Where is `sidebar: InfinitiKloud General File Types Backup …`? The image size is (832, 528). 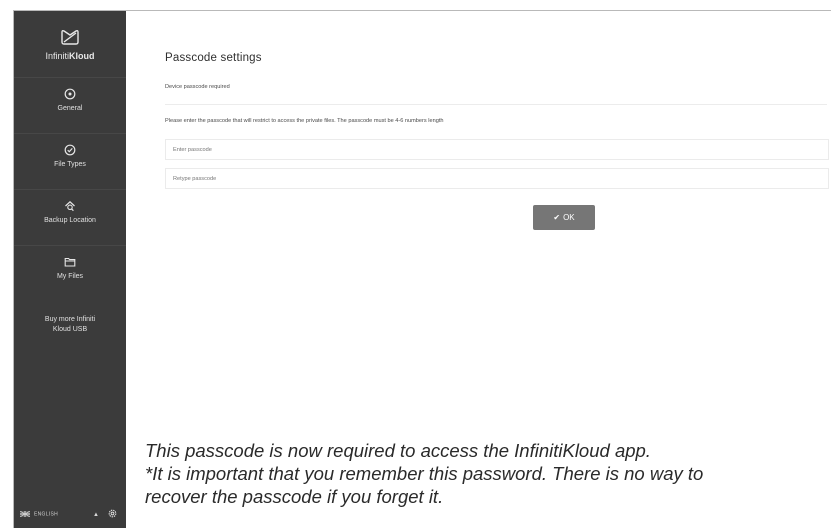
sidebar: InfinitiKloud General File Types Backup … is located at coordinates (70, 269).